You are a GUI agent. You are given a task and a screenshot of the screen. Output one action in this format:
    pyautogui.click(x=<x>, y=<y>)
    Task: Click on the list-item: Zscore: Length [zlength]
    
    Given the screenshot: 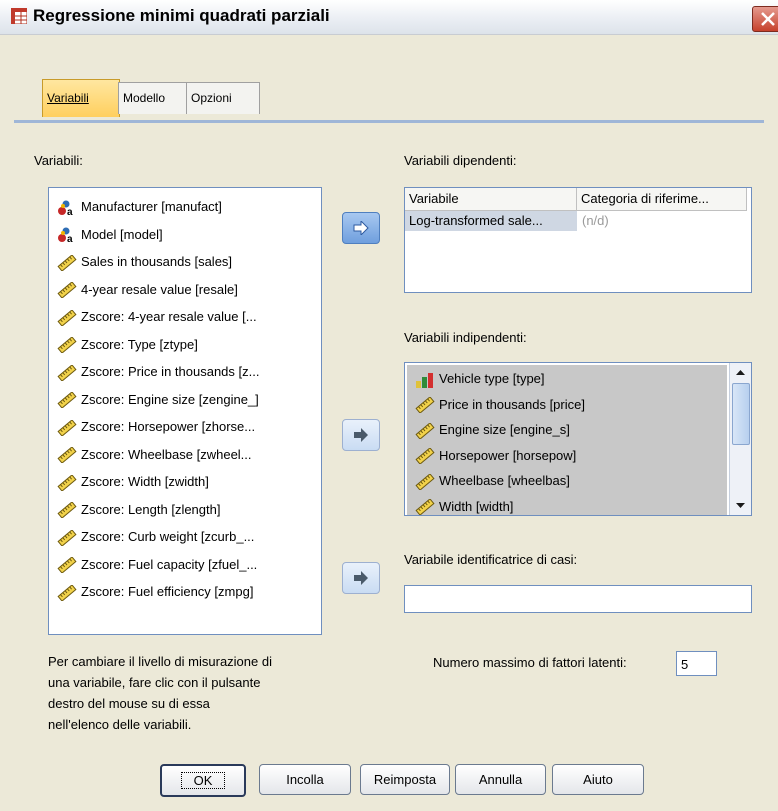 What is the action you would take?
    pyautogui.click(x=138, y=510)
    